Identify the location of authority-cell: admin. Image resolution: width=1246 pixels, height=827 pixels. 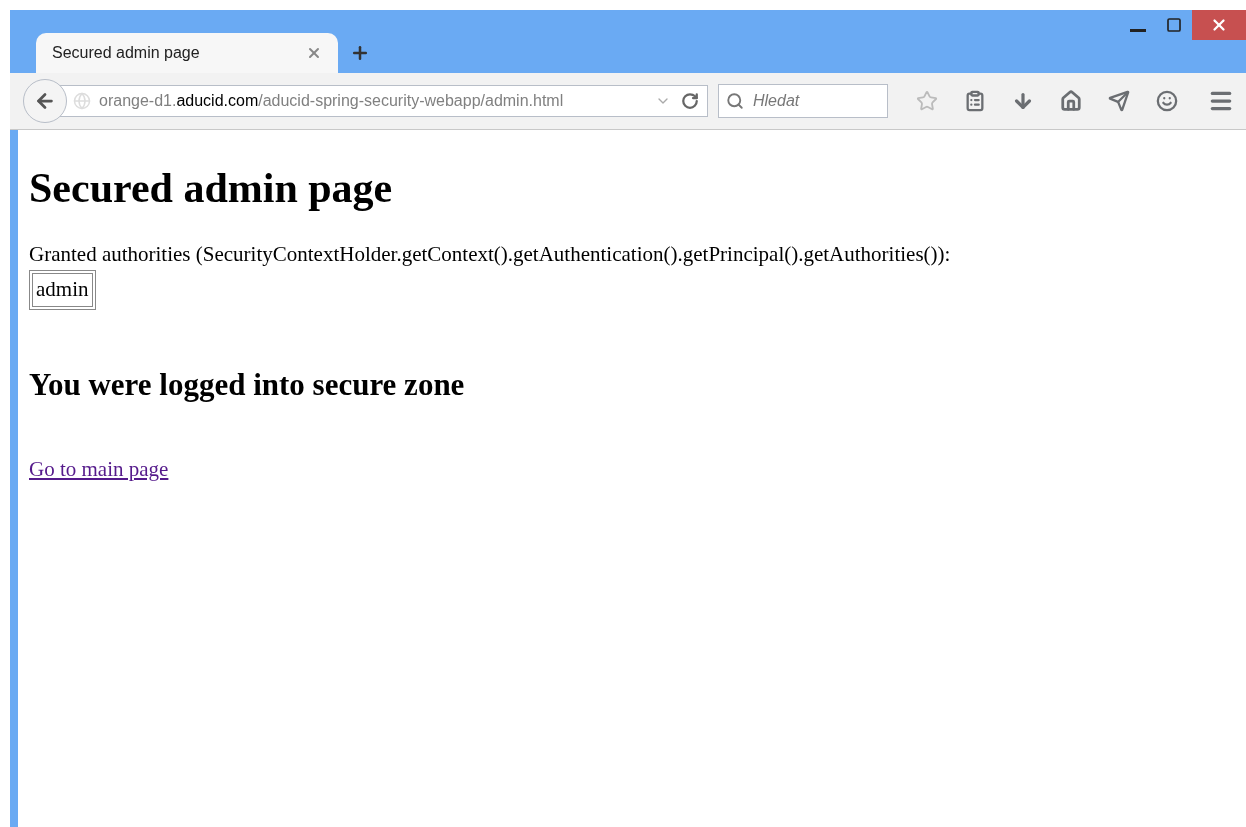
(62, 290).